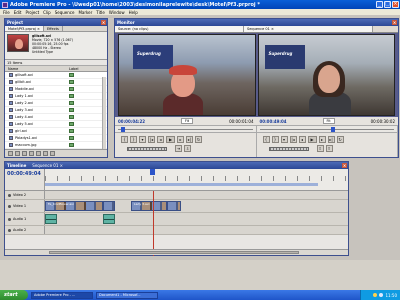 The image size is (400, 300). I want to click on source-timecode: 00:00:04:22, so click(131, 121).